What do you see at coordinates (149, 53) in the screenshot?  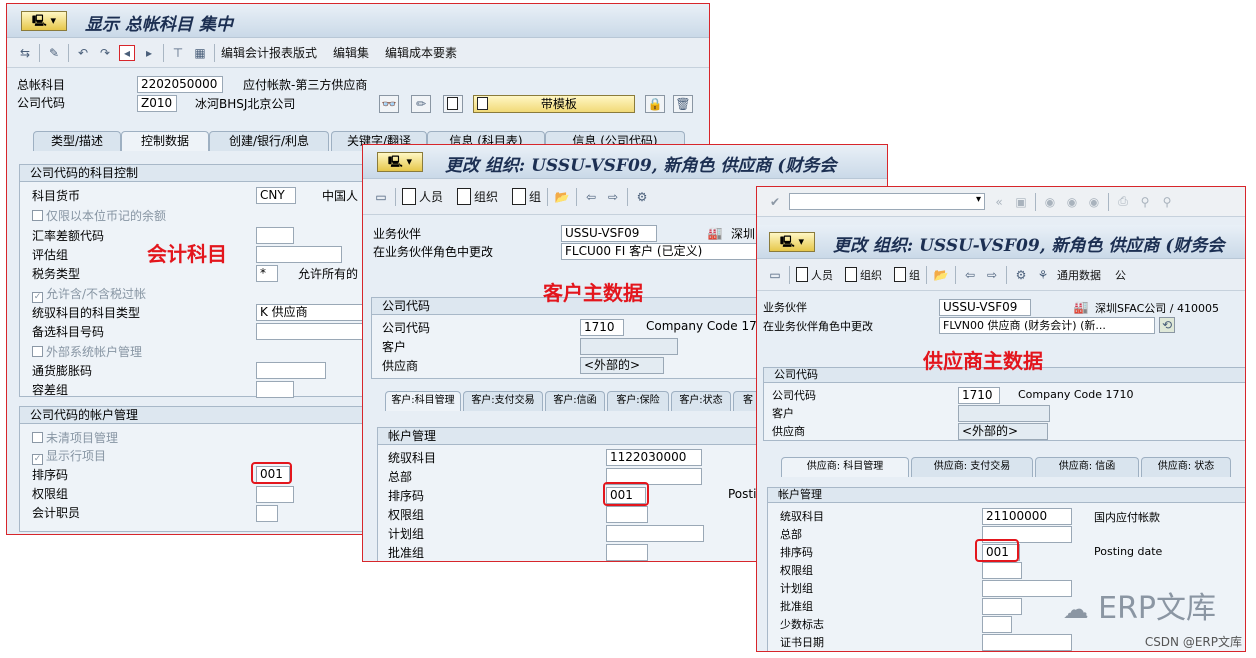 I see `next-icon: ▸` at bounding box center [149, 53].